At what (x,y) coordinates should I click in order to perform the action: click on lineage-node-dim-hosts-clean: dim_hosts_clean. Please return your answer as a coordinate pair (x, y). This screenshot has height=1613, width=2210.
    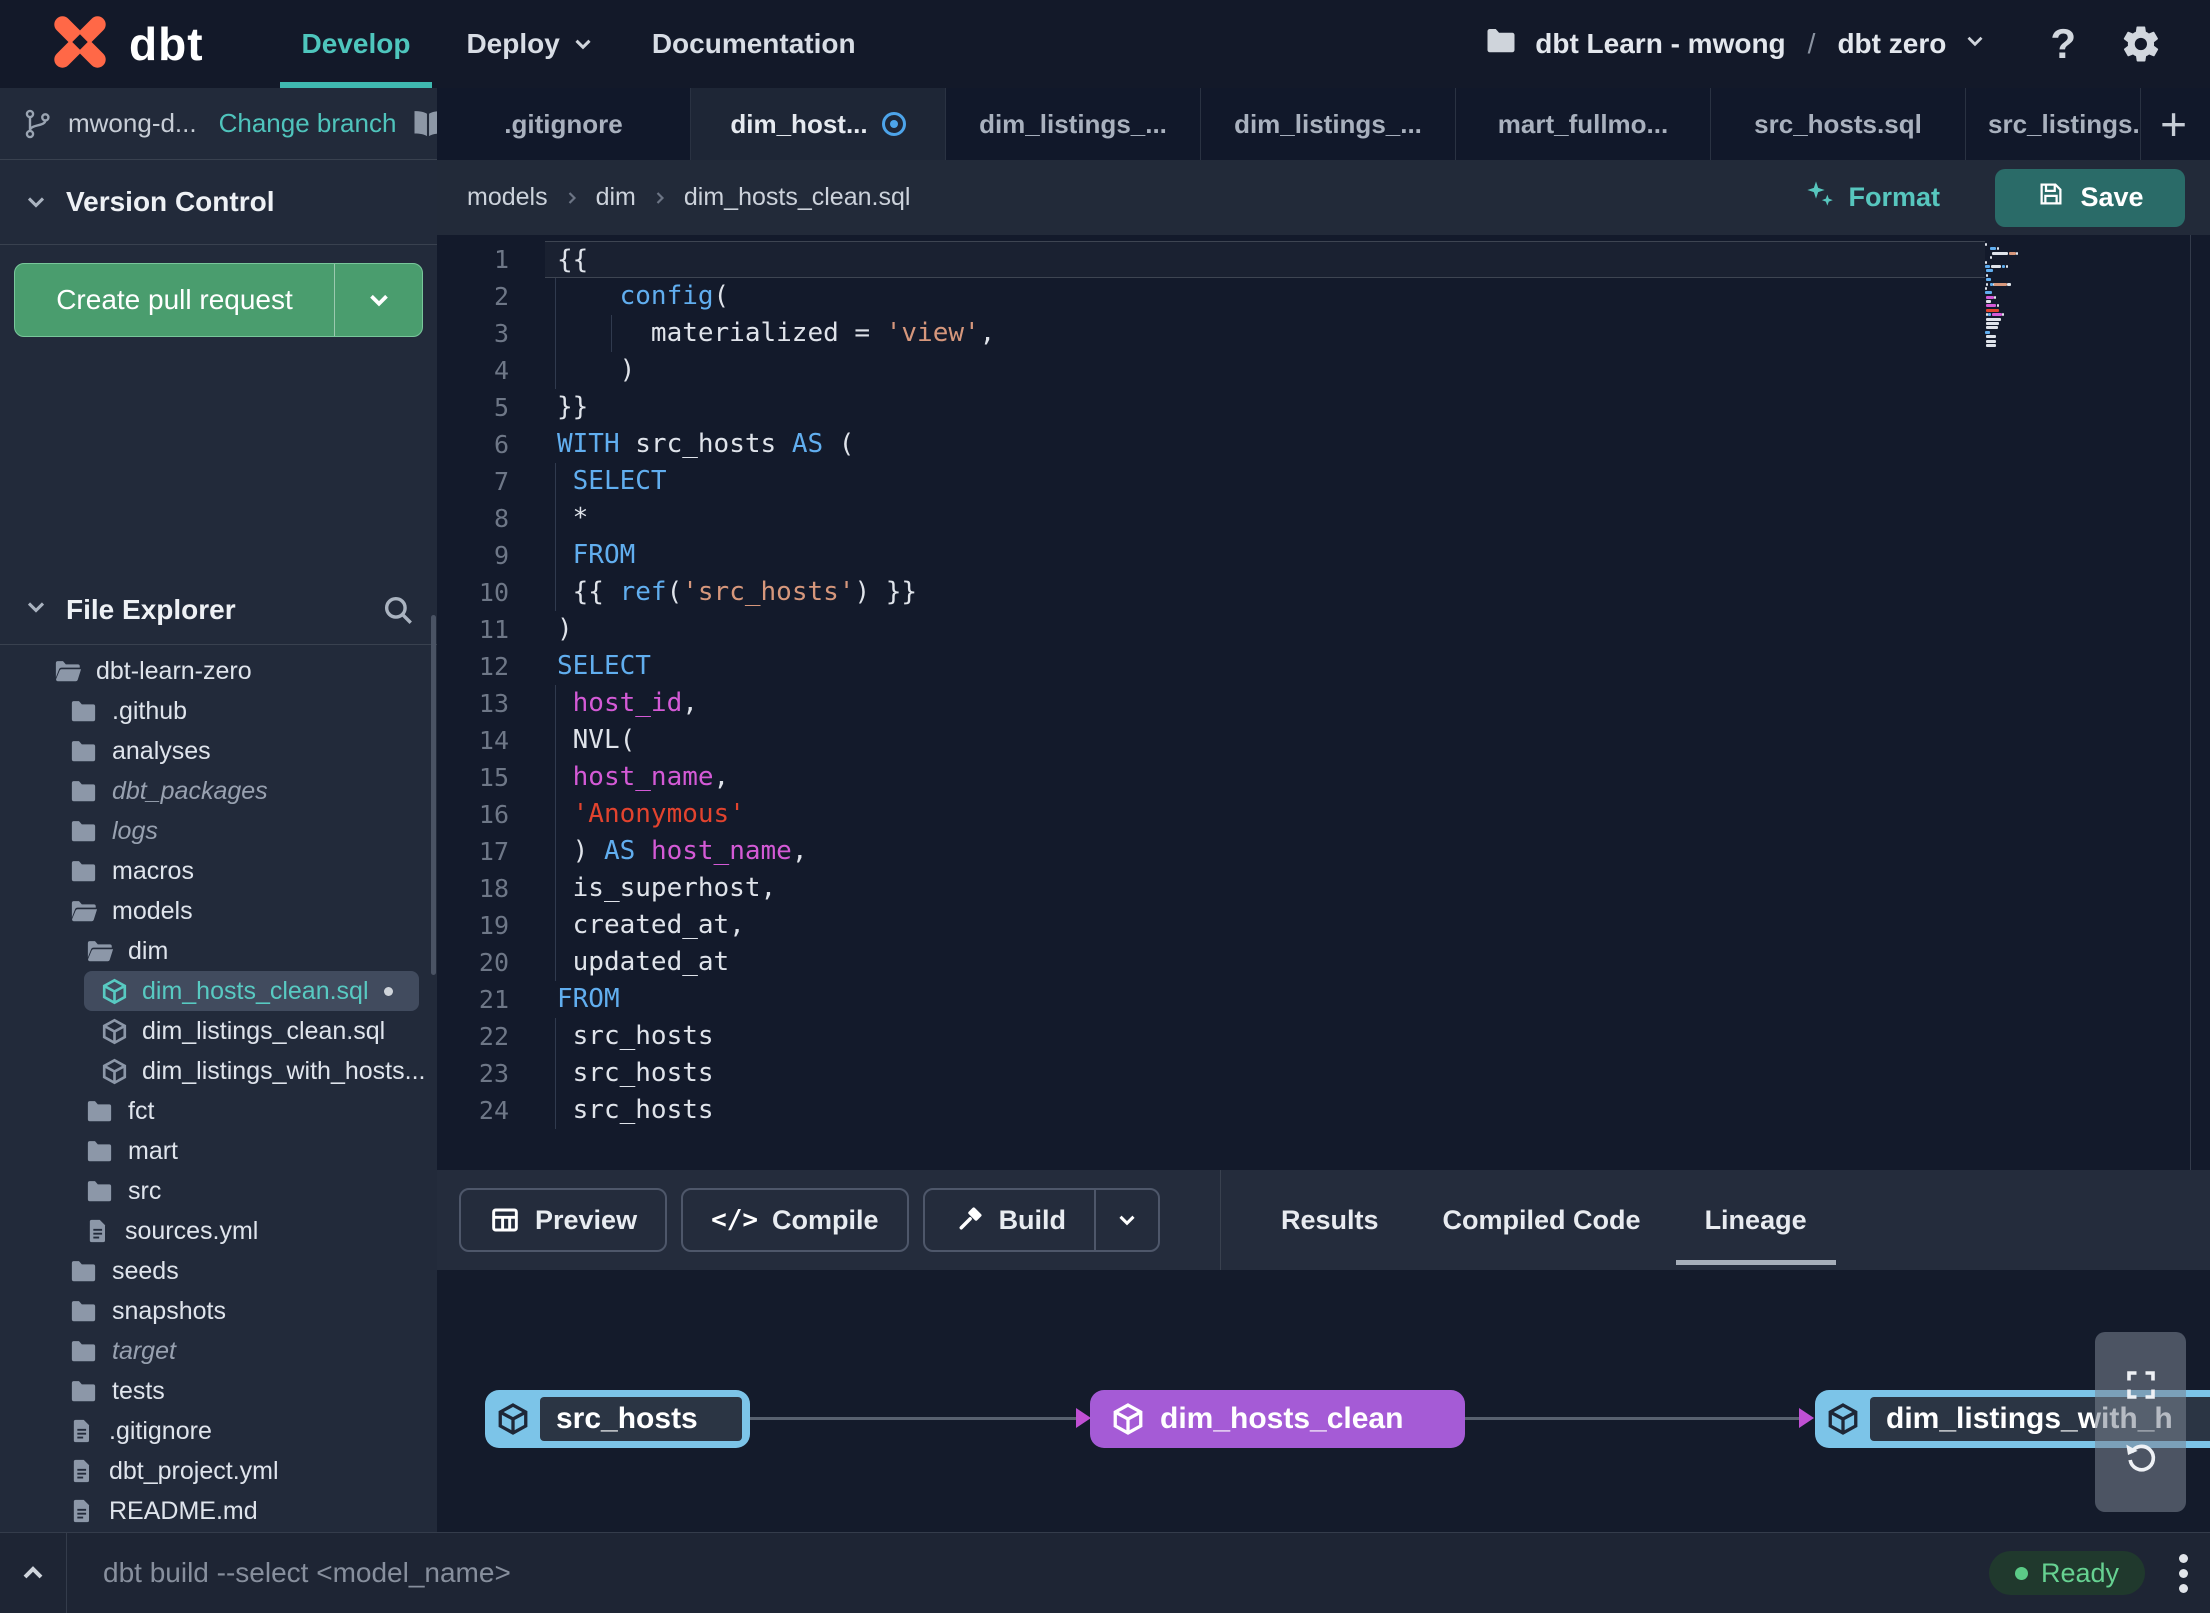
    Looking at the image, I should click on (1277, 1419).